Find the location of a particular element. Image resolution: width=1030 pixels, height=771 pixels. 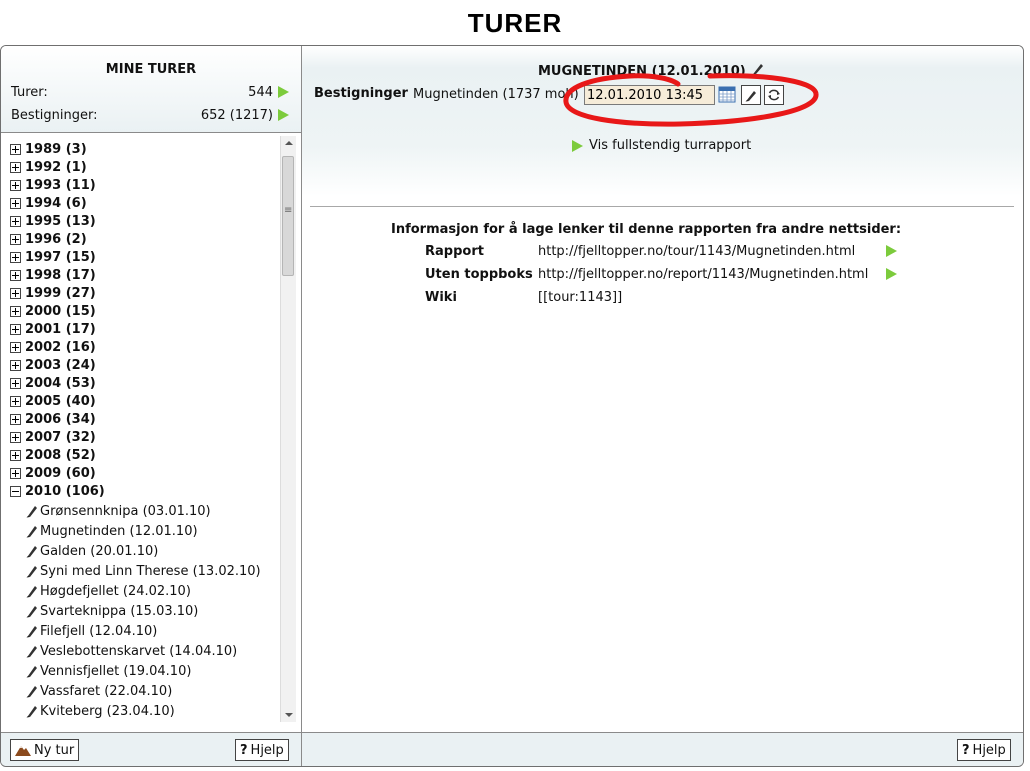

tree-tour-item: Grønsennknipa (03.01.10) is located at coordinates (118, 511).